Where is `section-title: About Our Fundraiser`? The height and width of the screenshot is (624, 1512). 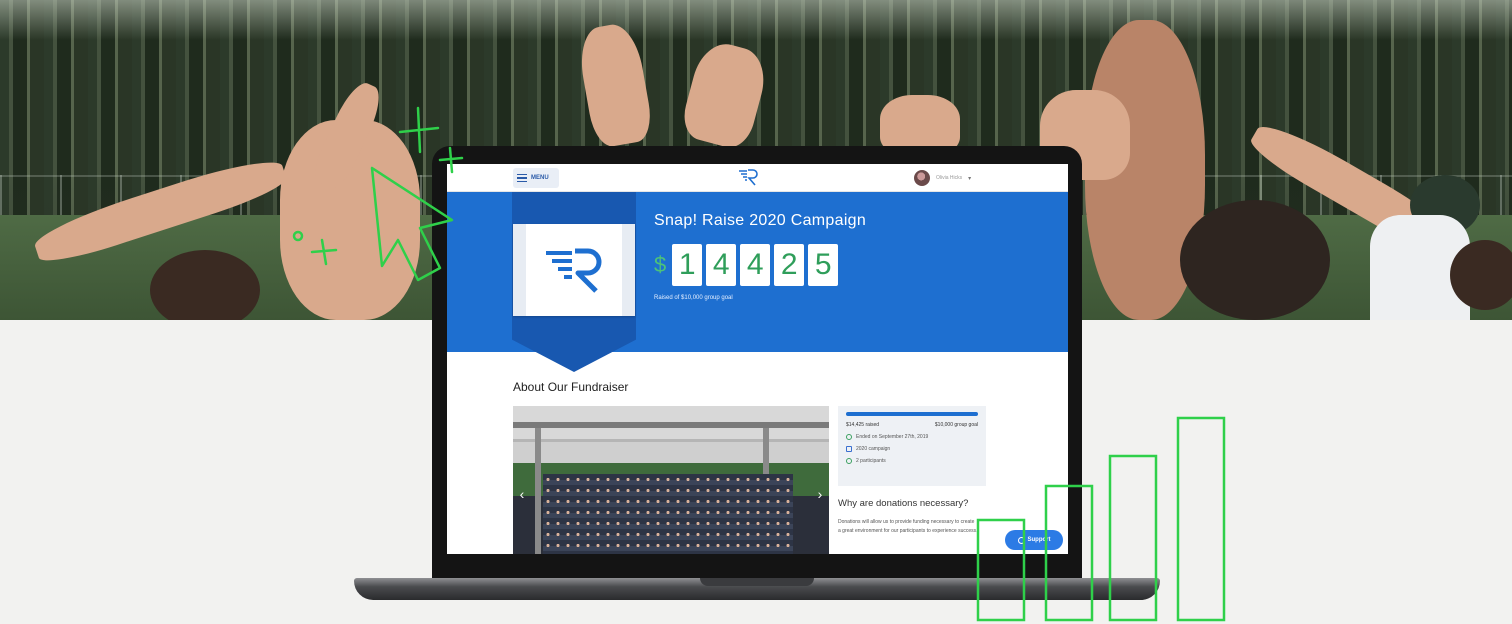
section-title: About Our Fundraiser is located at coordinates (571, 387).